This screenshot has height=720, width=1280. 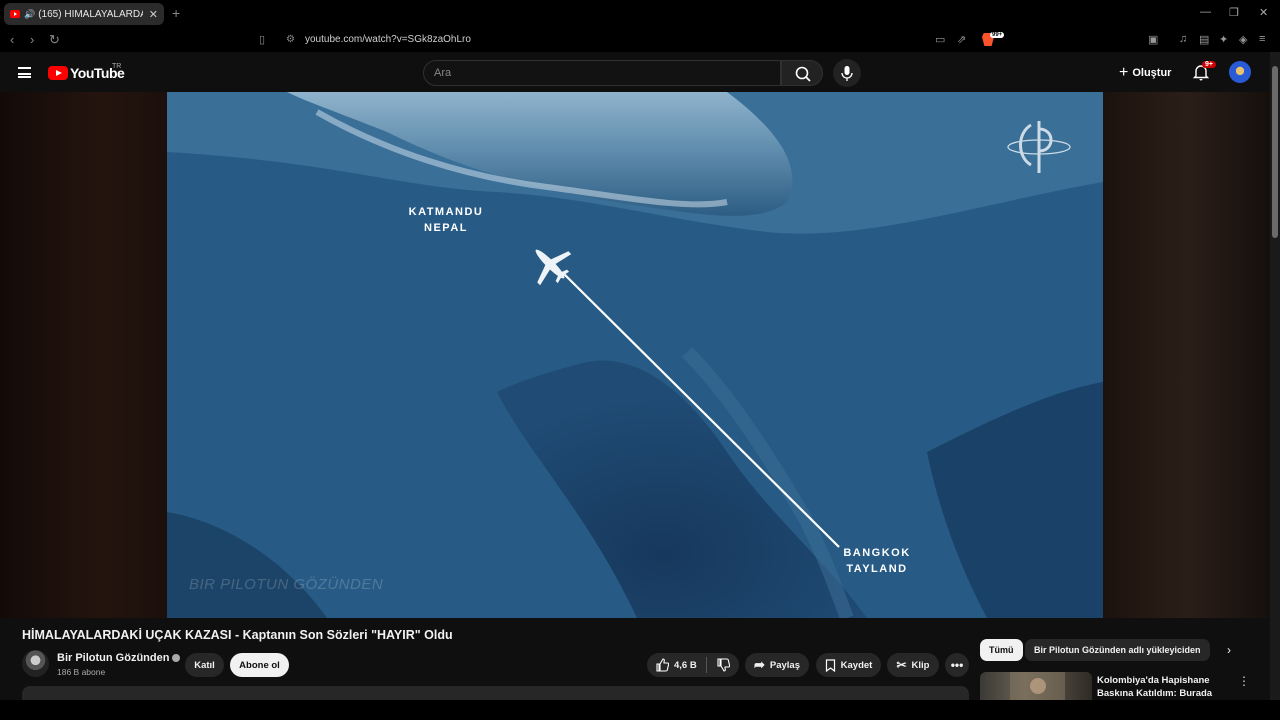 What do you see at coordinates (286, 584) in the screenshot?
I see `watermark-text: BIR PILOTUN GÖZÜNDEN` at bounding box center [286, 584].